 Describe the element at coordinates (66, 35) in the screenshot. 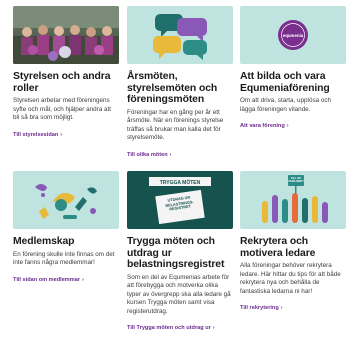

I see `board-photo` at that location.